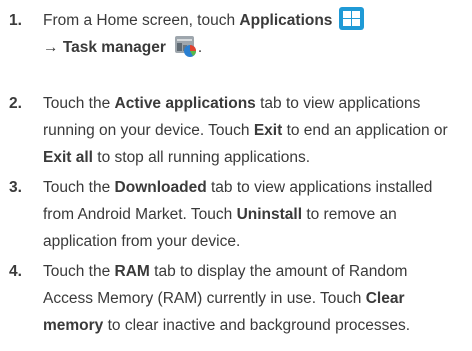 The height and width of the screenshot is (351, 472). What do you see at coordinates (286, 20) in the screenshot?
I see `bold-term: Applications` at bounding box center [286, 20].